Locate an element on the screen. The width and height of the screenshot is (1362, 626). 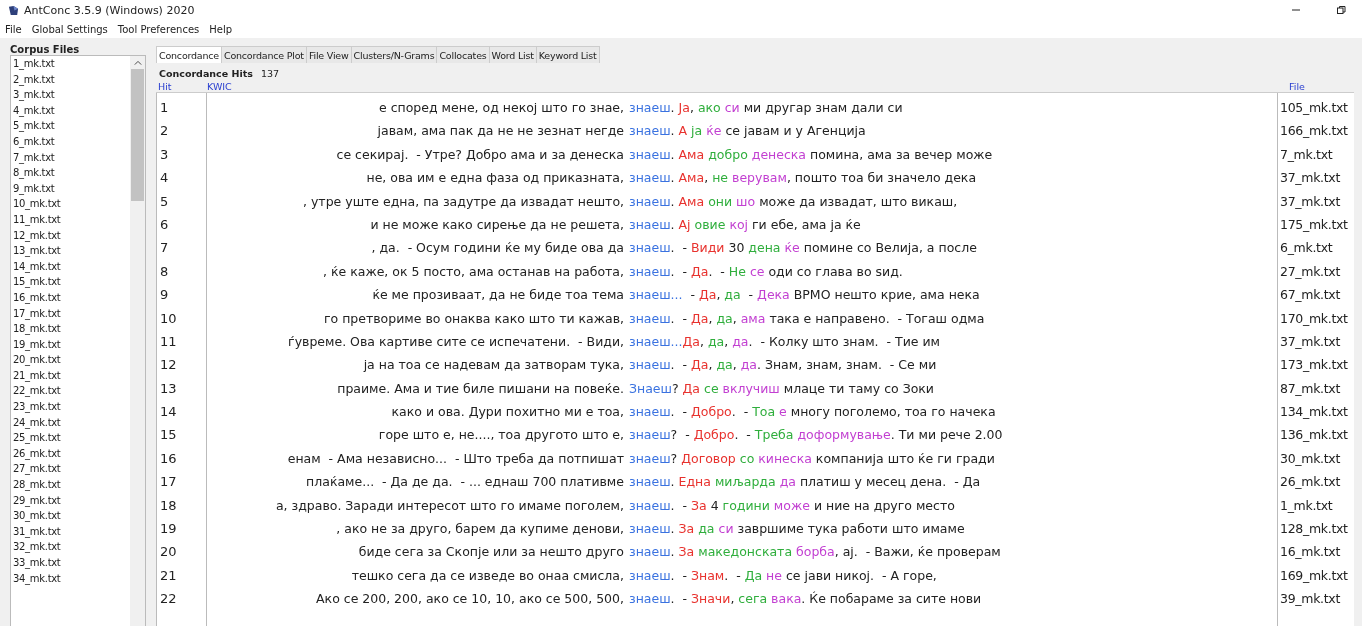
file-name: 37_mk.txt is located at coordinates (1311, 201).